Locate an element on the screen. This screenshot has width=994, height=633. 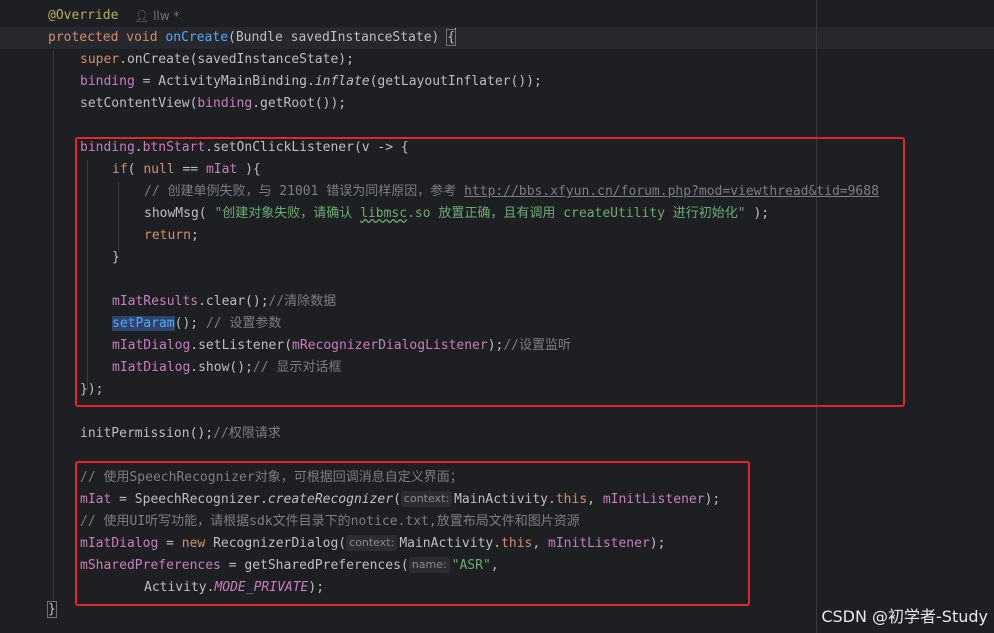
brace-match: } is located at coordinates (52, 609).